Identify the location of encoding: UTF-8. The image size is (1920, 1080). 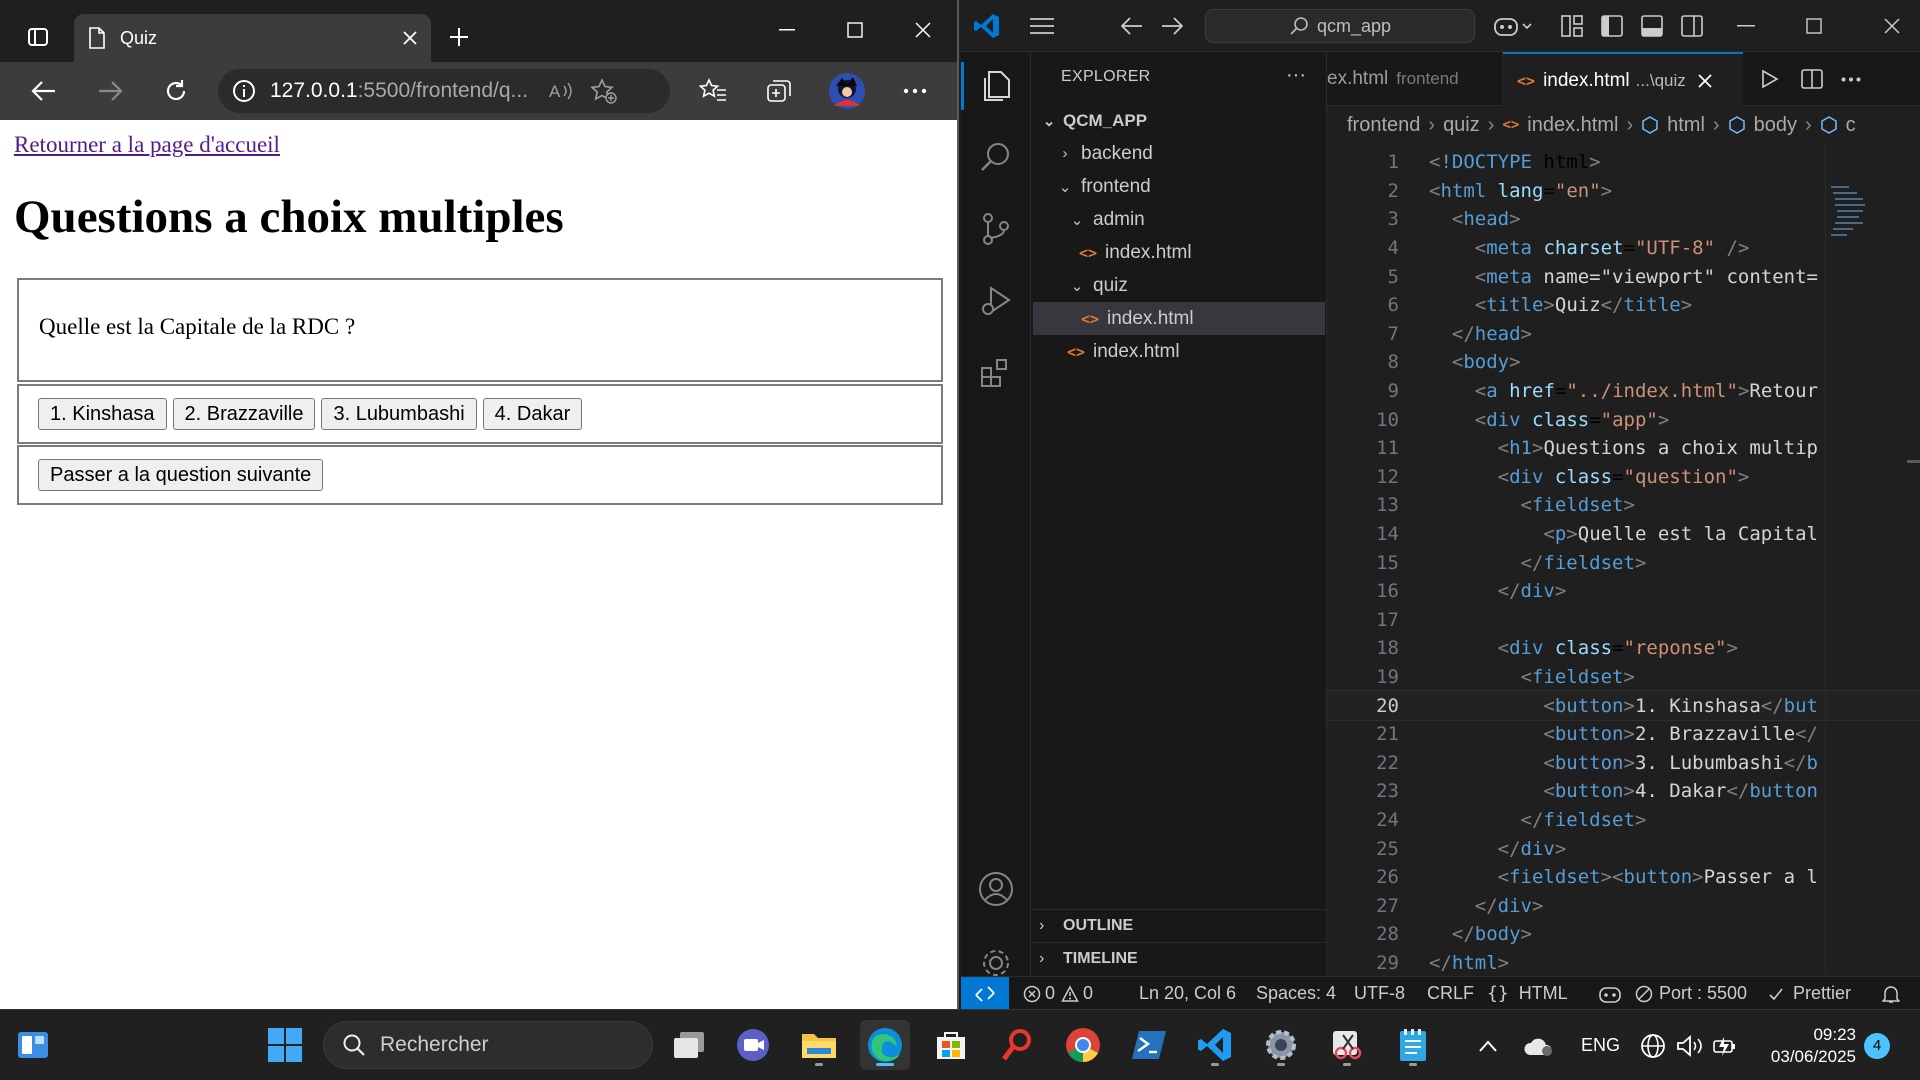
(1379, 993).